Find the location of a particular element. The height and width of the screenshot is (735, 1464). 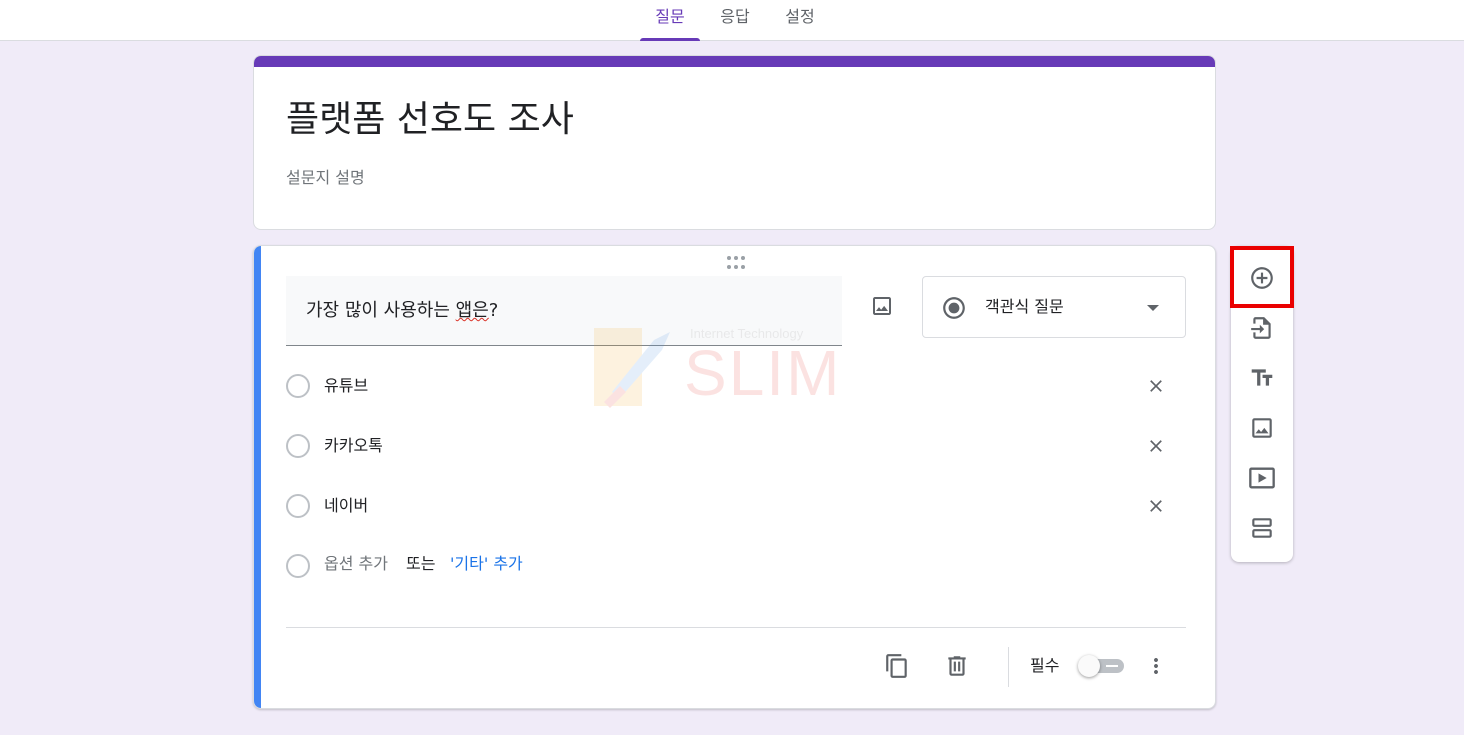

add-question-button is located at coordinates (1262, 278).